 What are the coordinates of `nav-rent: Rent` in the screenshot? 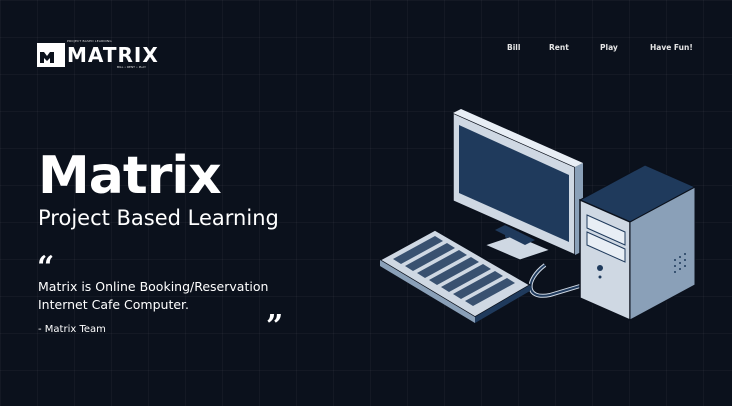 It's located at (559, 47).